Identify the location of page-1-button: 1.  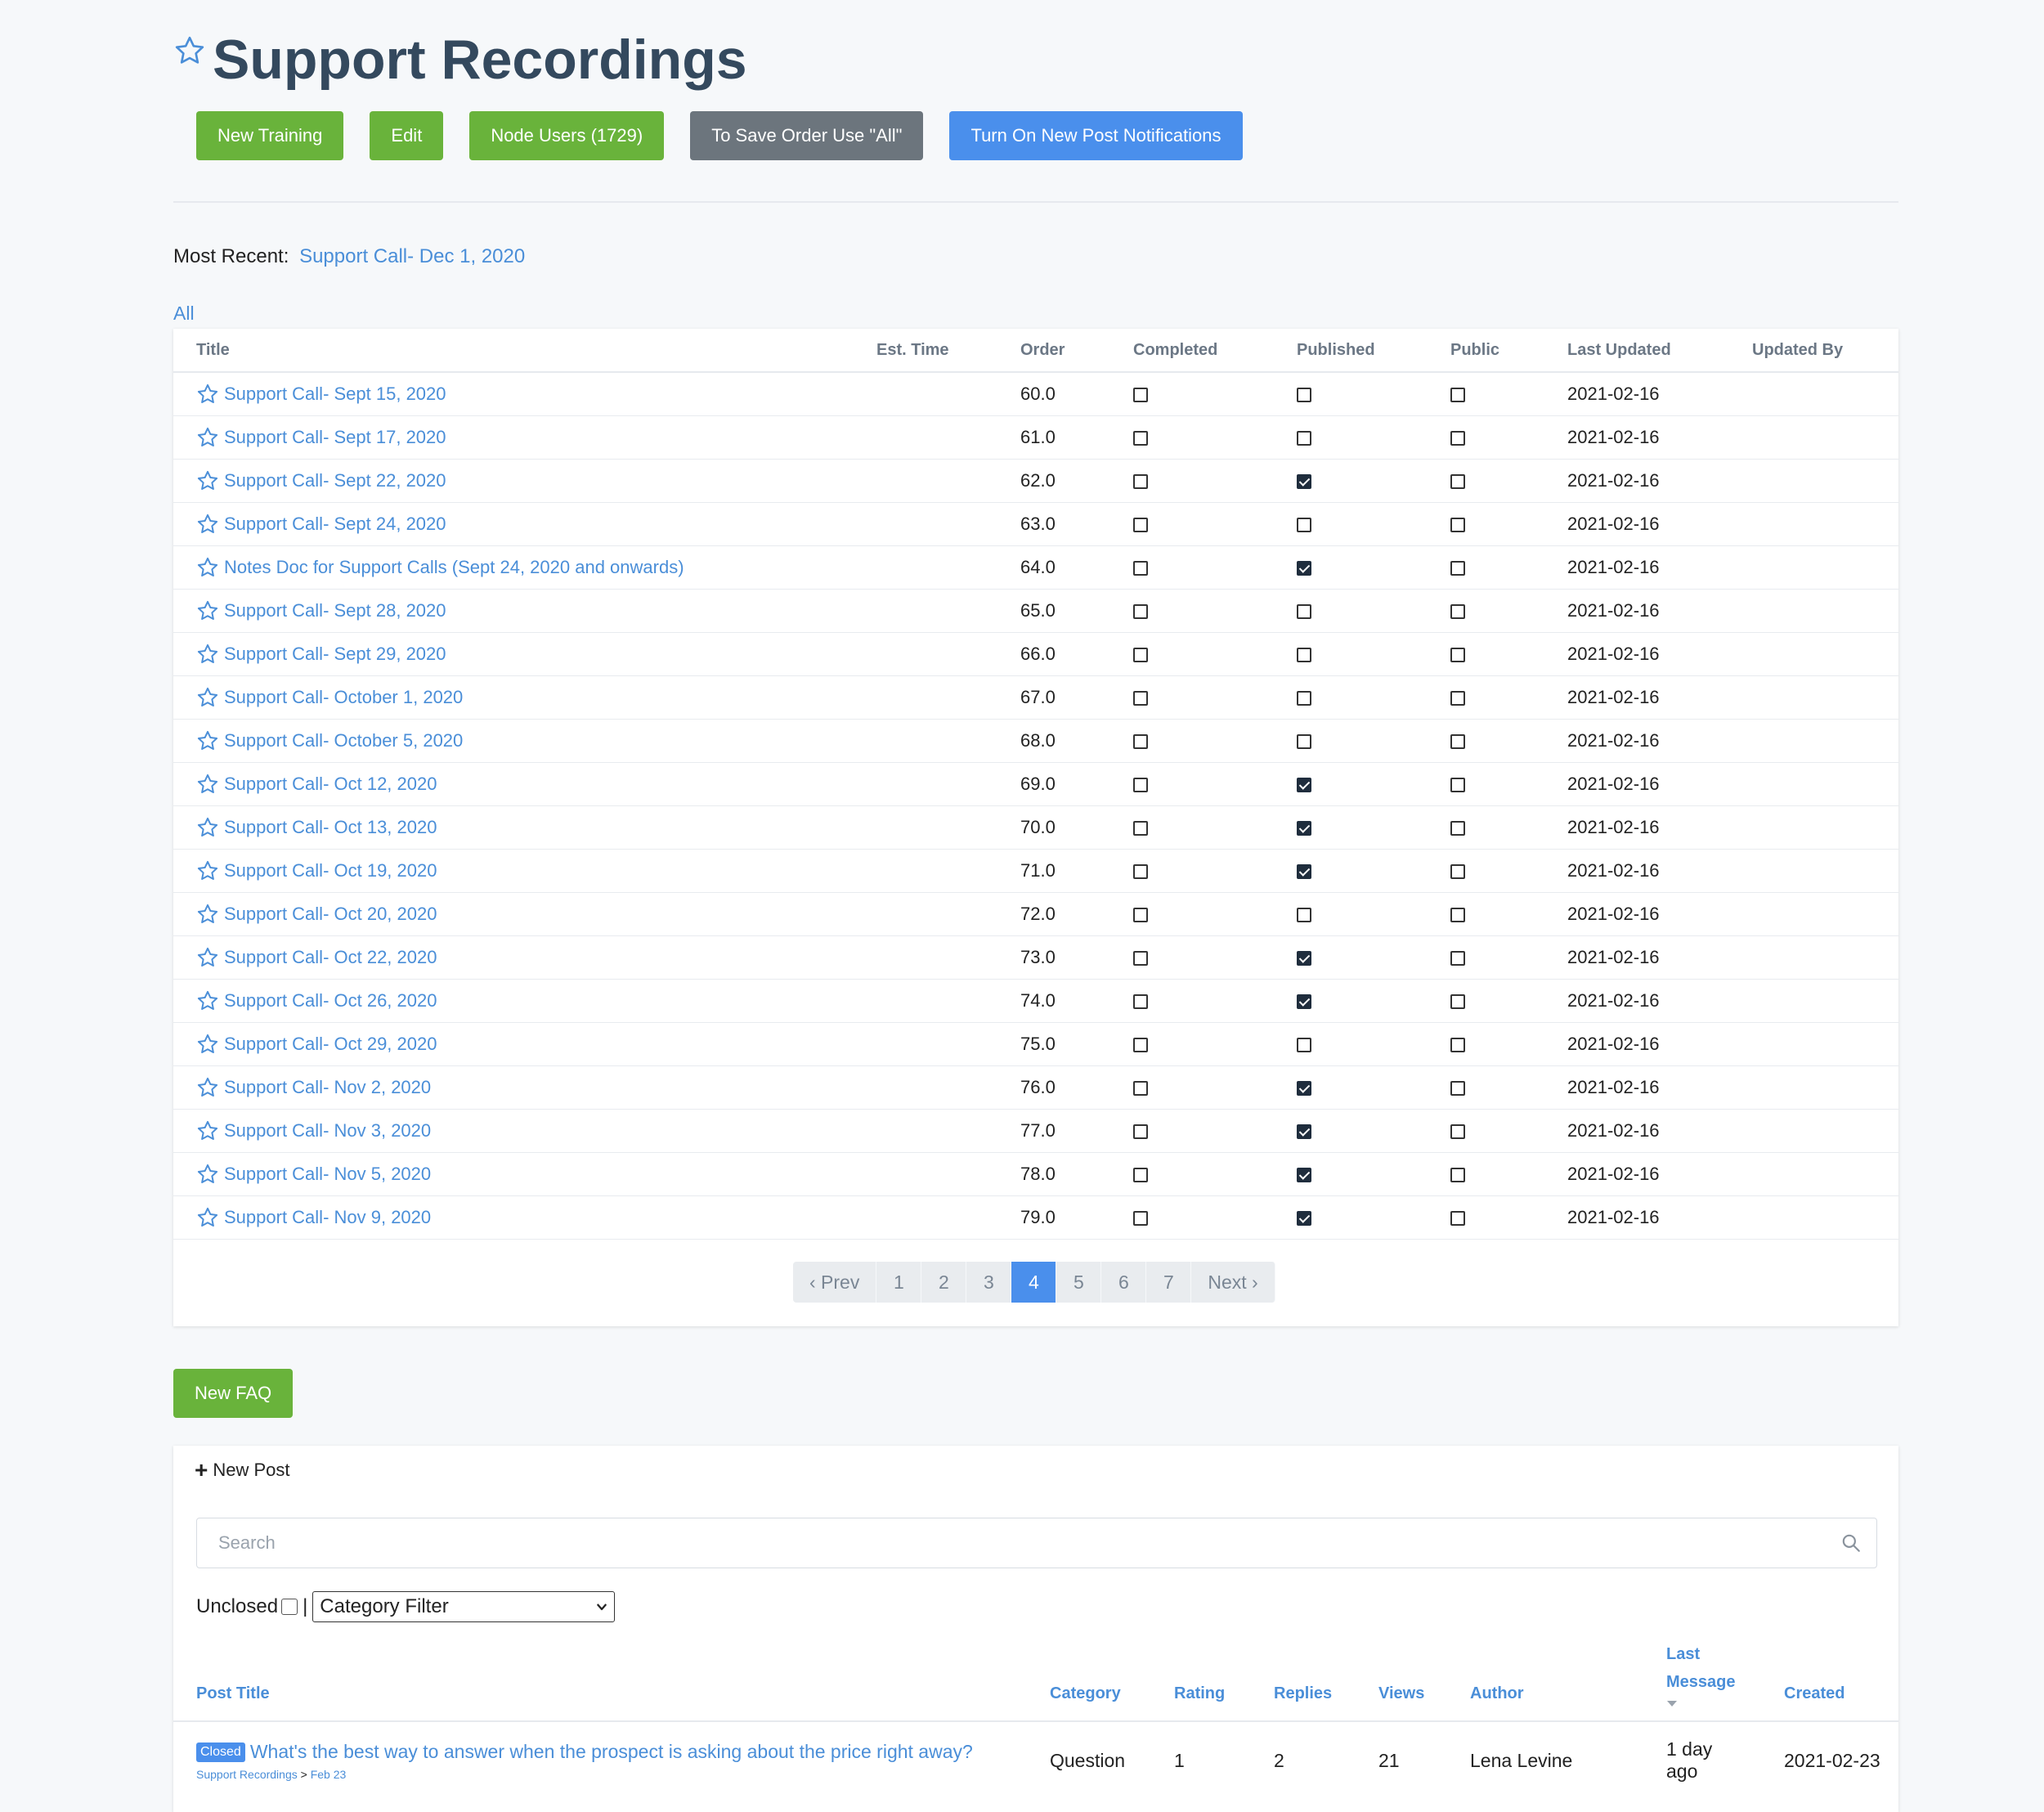
(899, 1282).